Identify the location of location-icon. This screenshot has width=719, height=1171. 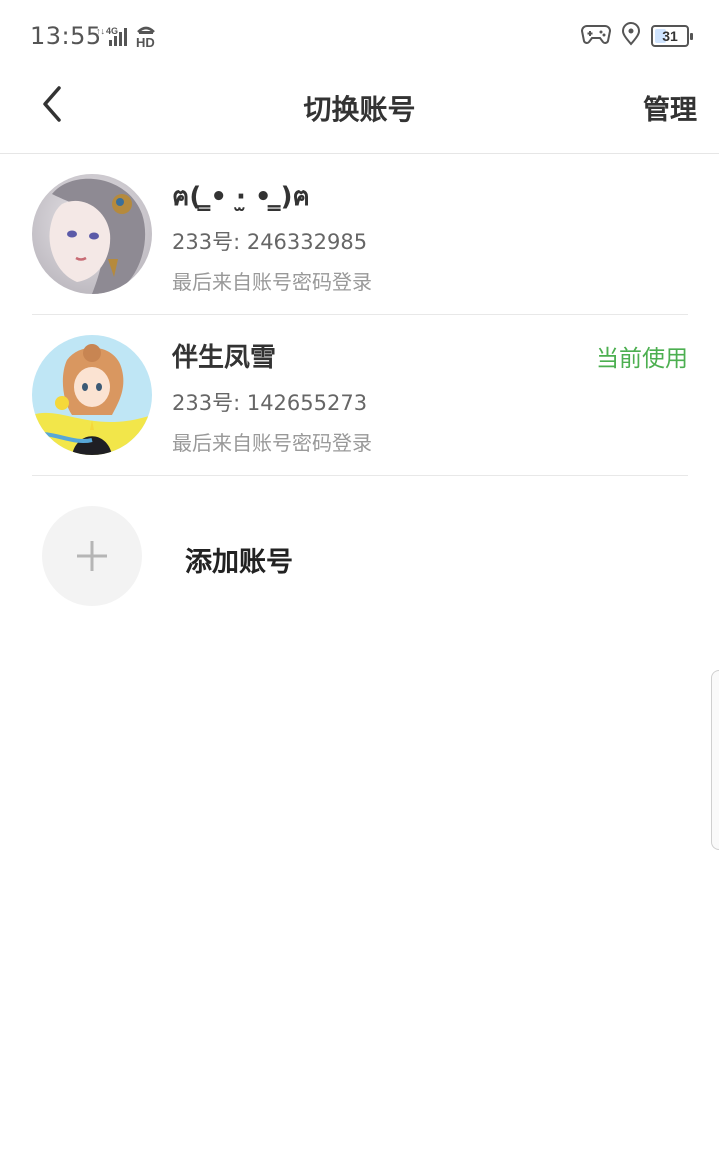
(631, 36).